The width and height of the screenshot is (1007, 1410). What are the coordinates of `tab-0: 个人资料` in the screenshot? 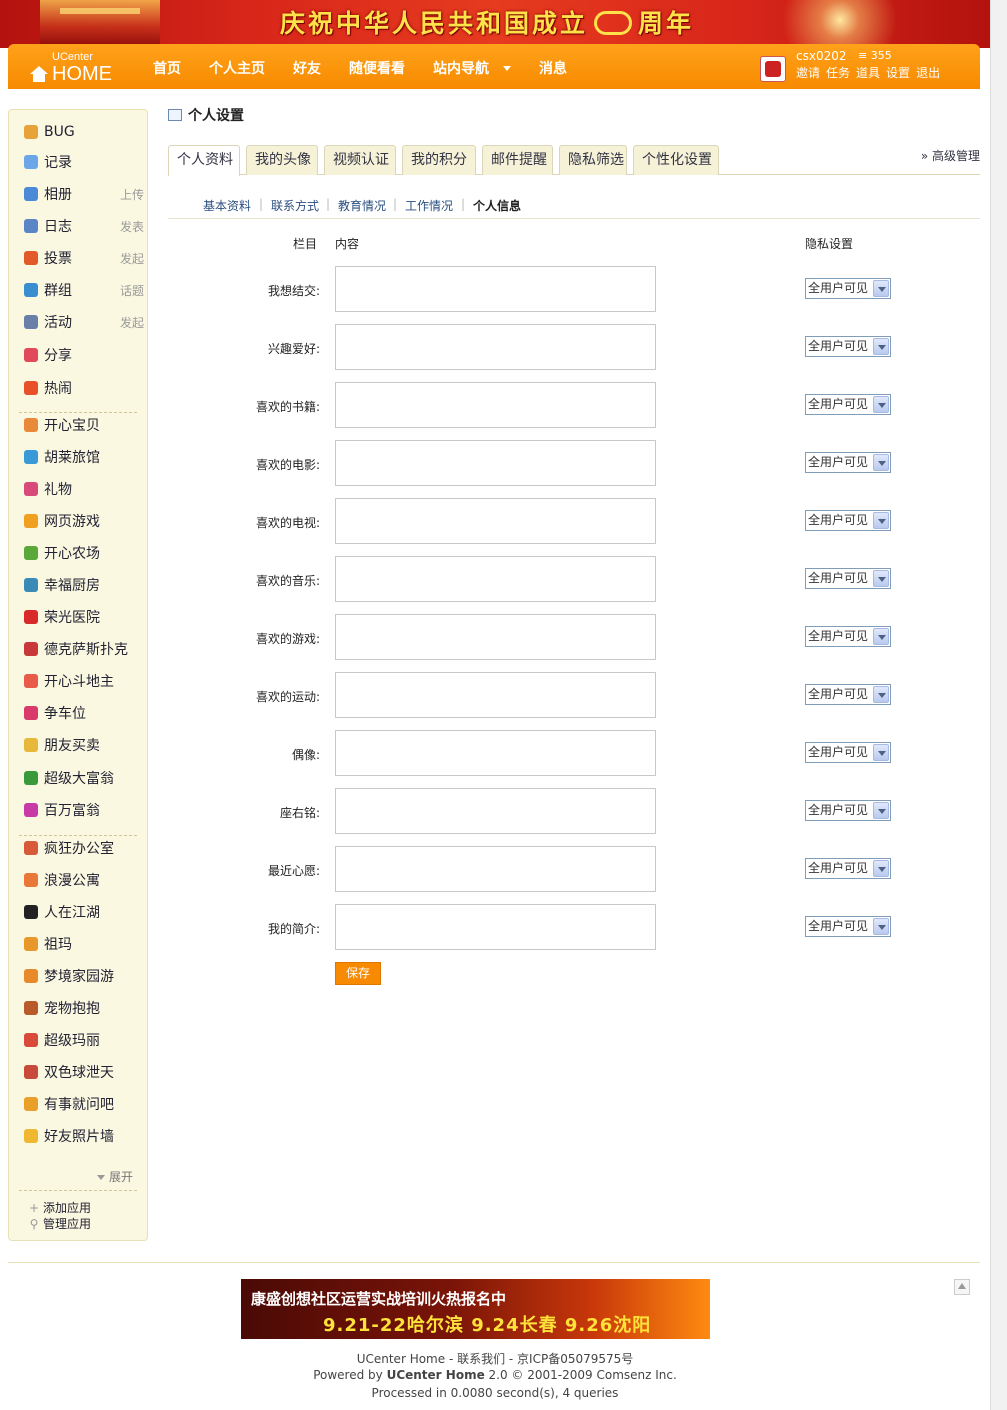 It's located at (204, 160).